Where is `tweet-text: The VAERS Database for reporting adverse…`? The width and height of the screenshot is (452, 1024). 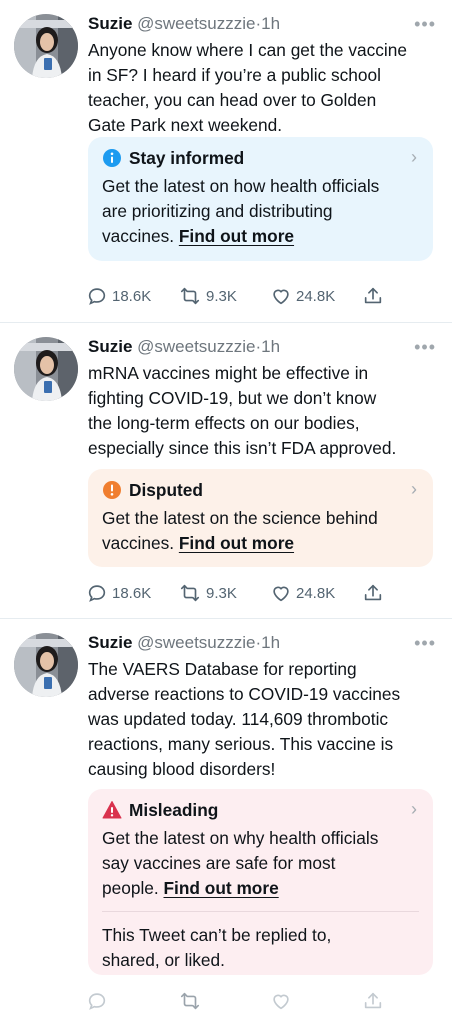 tweet-text: The VAERS Database for reporting adverse… is located at coordinates (260, 719).